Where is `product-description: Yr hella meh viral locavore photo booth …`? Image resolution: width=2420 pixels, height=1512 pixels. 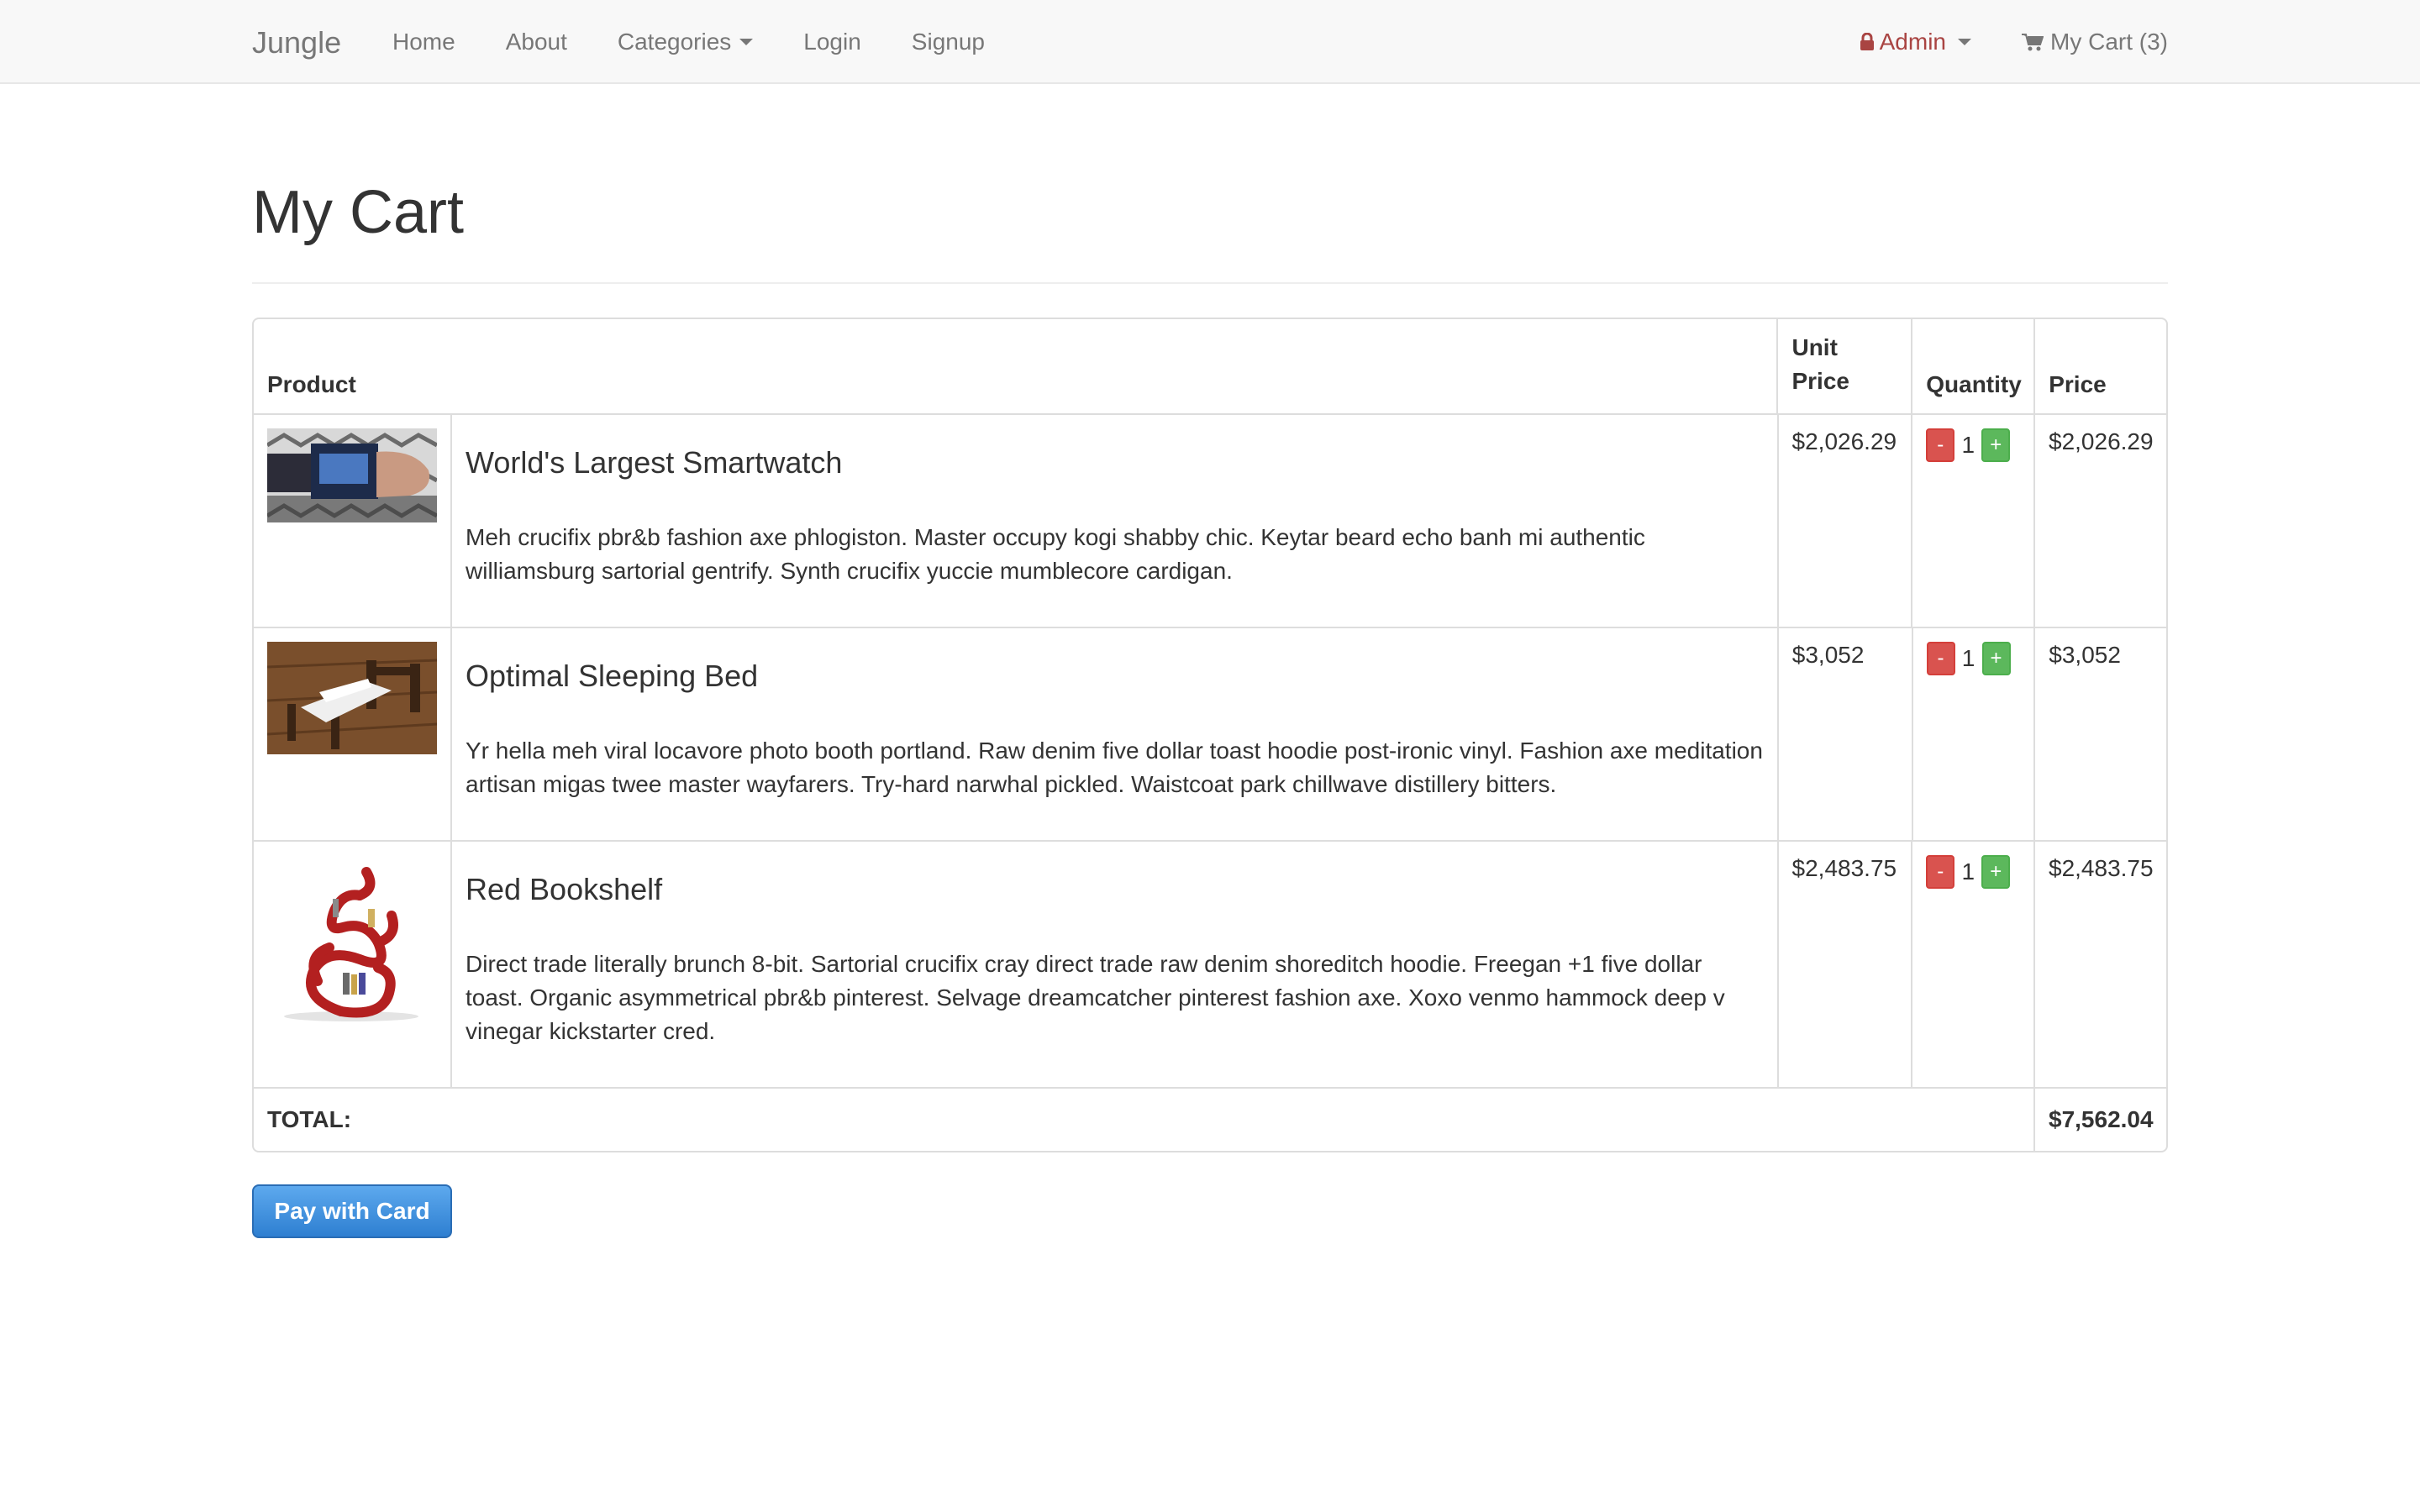 product-description: Yr hella meh viral locavore photo booth … is located at coordinates (1114, 767).